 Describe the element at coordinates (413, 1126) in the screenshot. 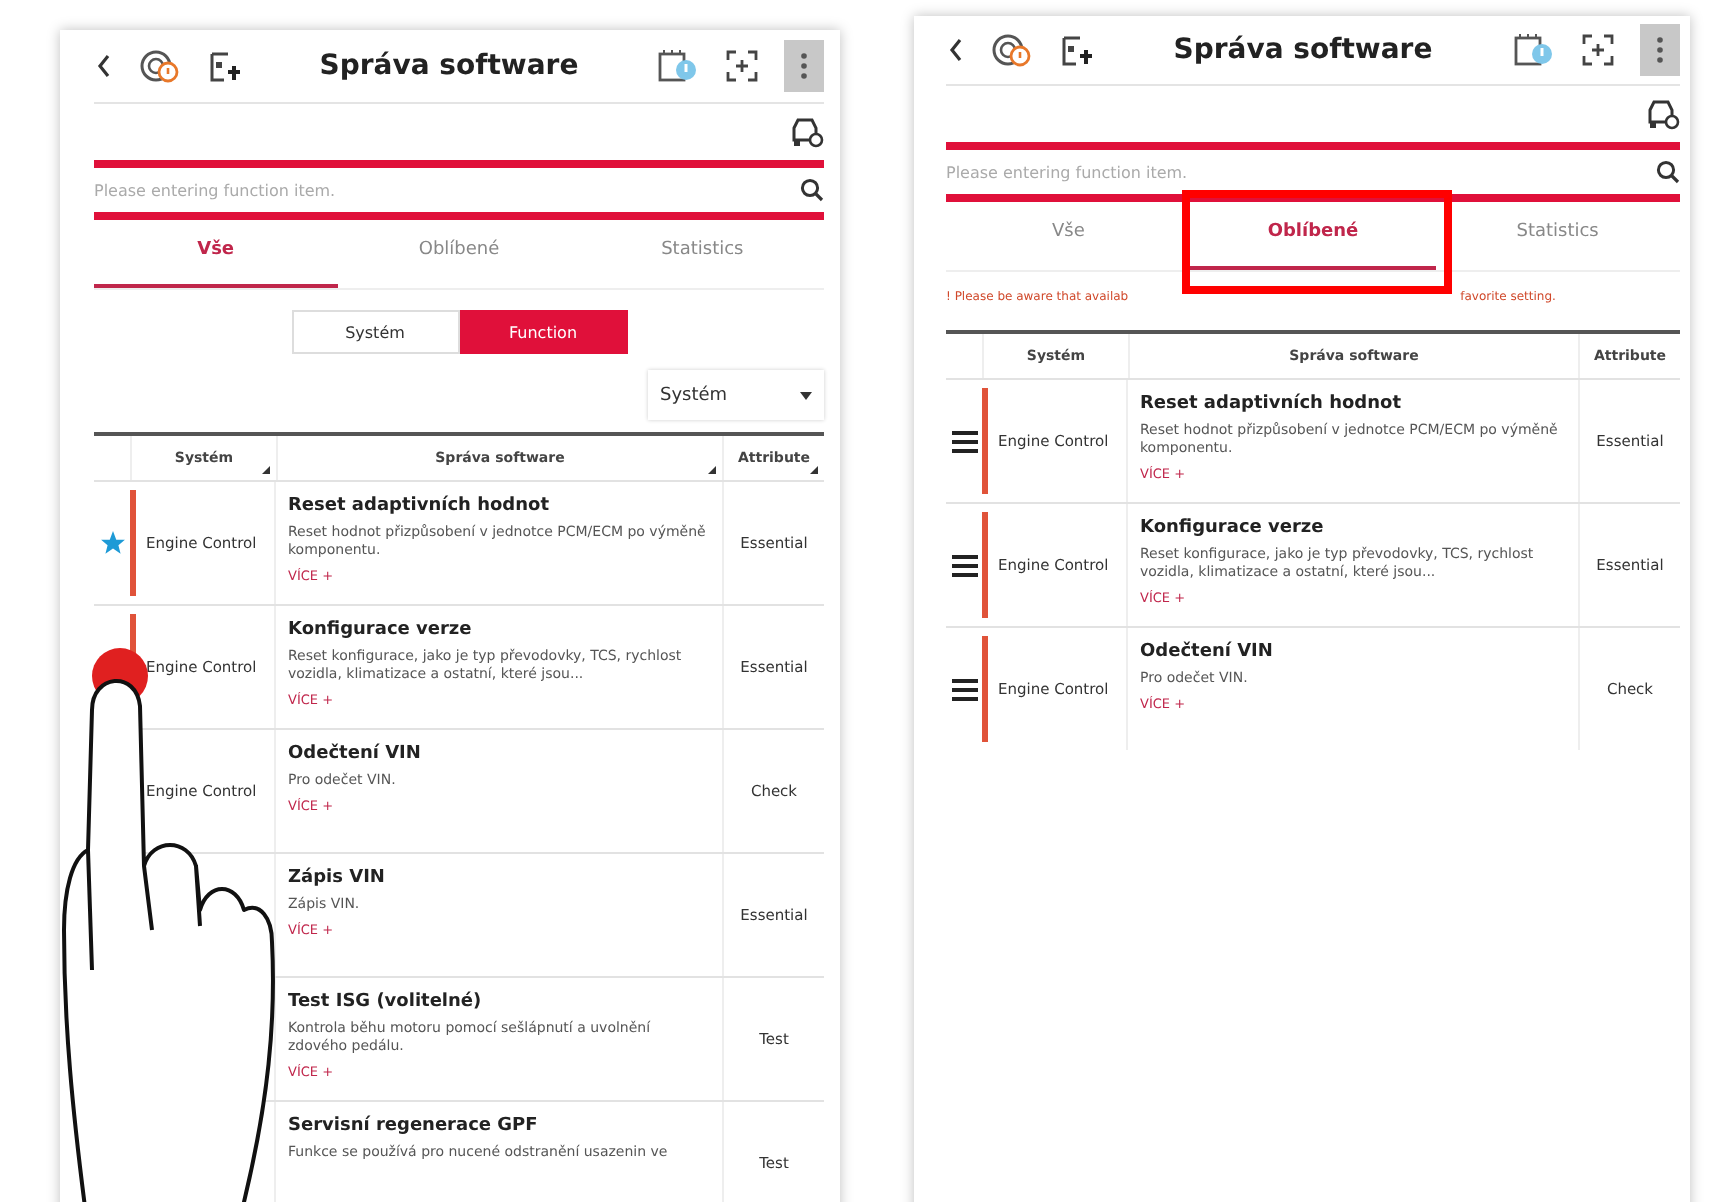

I see `function-title: Servisní regenerace GPF` at that location.